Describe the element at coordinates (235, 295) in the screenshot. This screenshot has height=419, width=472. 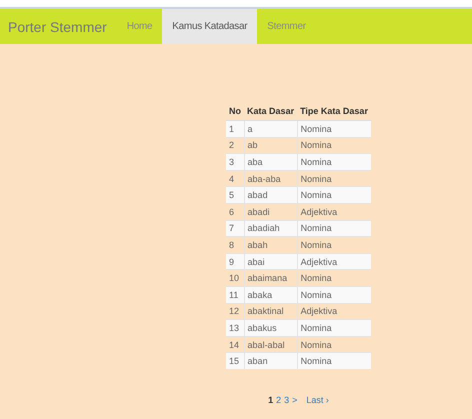
I see `table-cell: 11` at that location.